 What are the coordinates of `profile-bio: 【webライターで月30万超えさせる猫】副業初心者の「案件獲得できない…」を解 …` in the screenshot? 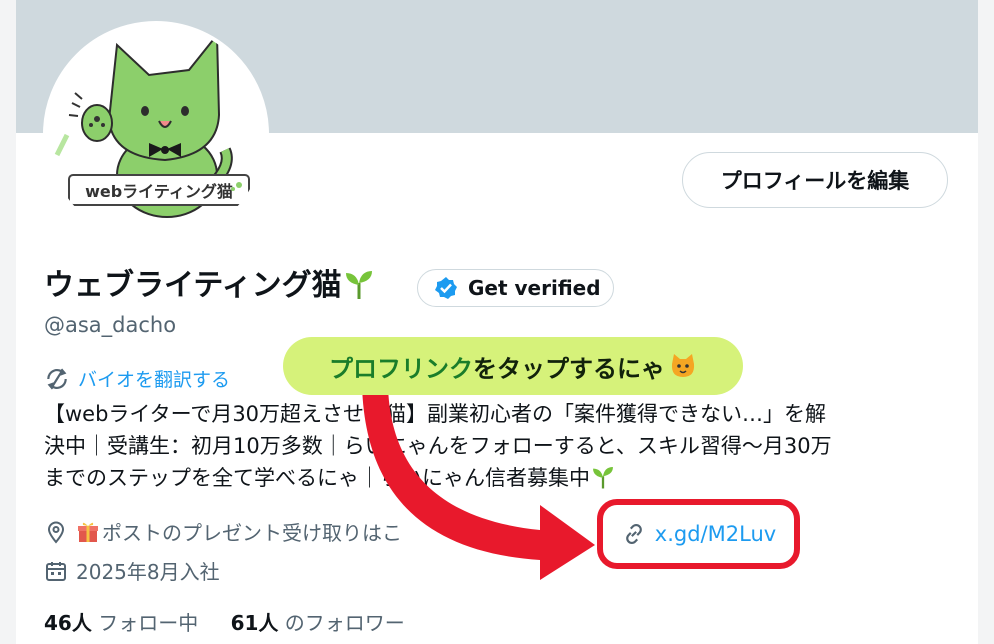 It's located at (499, 446).